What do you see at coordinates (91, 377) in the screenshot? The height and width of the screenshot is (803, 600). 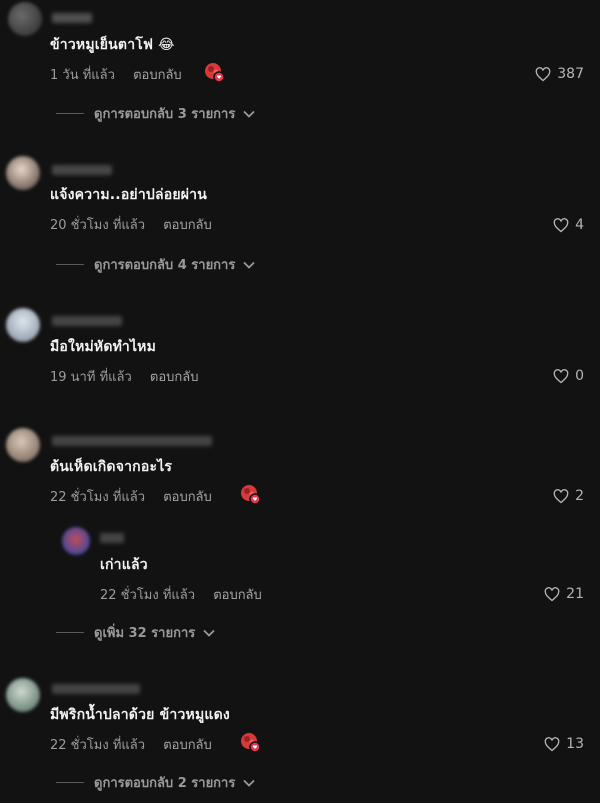 I see `comment-time: 19 นาที ที่แล้ว` at bounding box center [91, 377].